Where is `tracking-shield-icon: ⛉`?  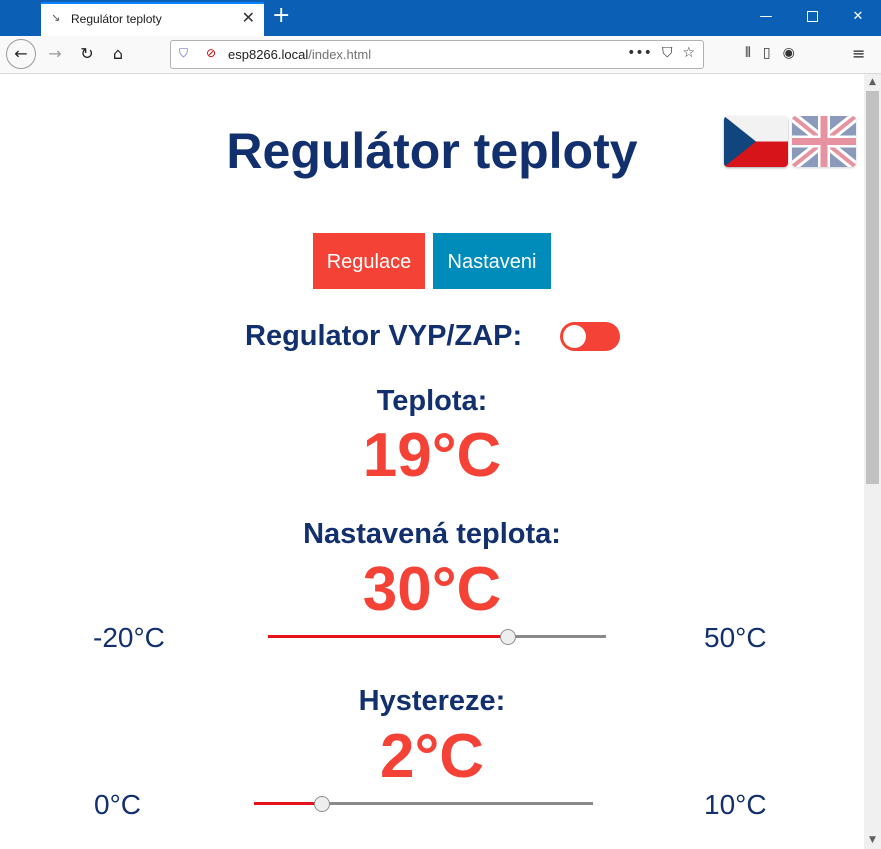
tracking-shield-icon: ⛉ is located at coordinates (183, 53).